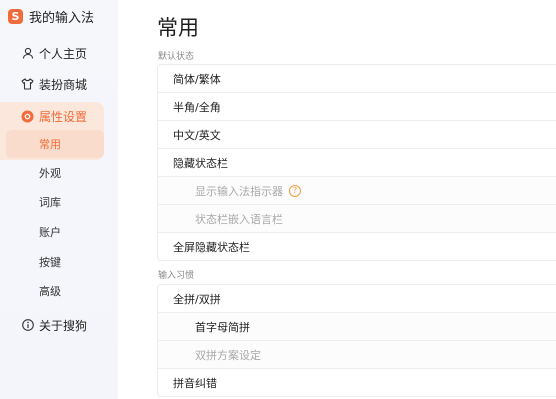 The image size is (556, 399). What do you see at coordinates (239, 219) in the screenshot?
I see `setting-label: 状态栏嵌入语言栏` at bounding box center [239, 219].